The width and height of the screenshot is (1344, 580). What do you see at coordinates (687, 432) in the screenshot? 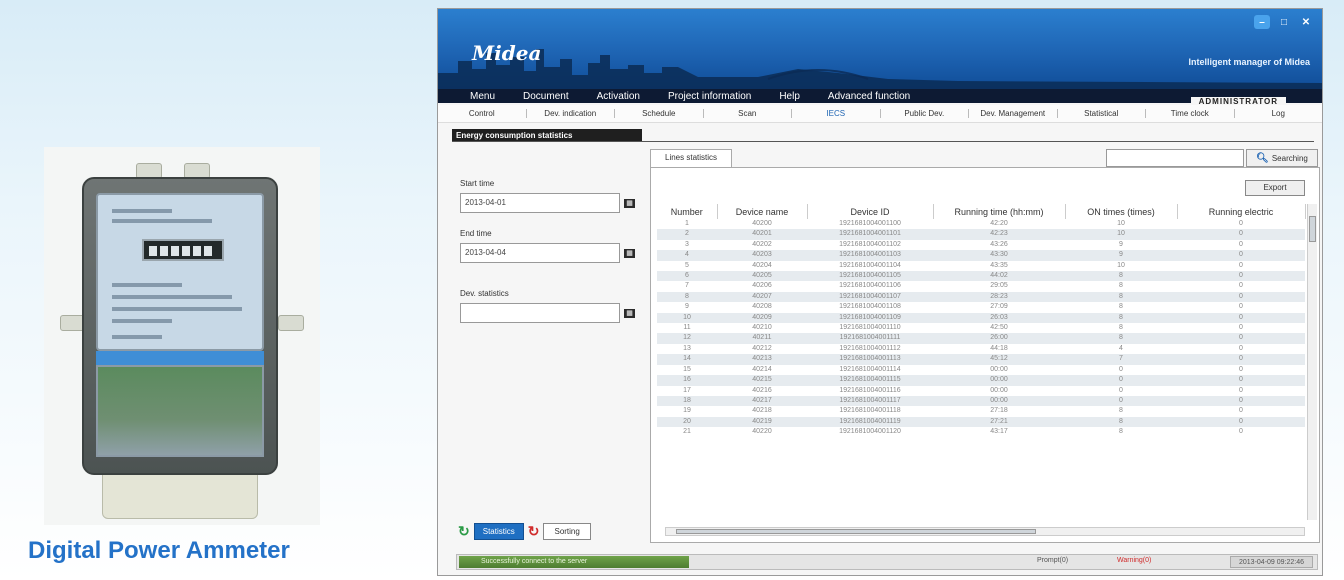
I see `table-cell: 21` at bounding box center [687, 432].